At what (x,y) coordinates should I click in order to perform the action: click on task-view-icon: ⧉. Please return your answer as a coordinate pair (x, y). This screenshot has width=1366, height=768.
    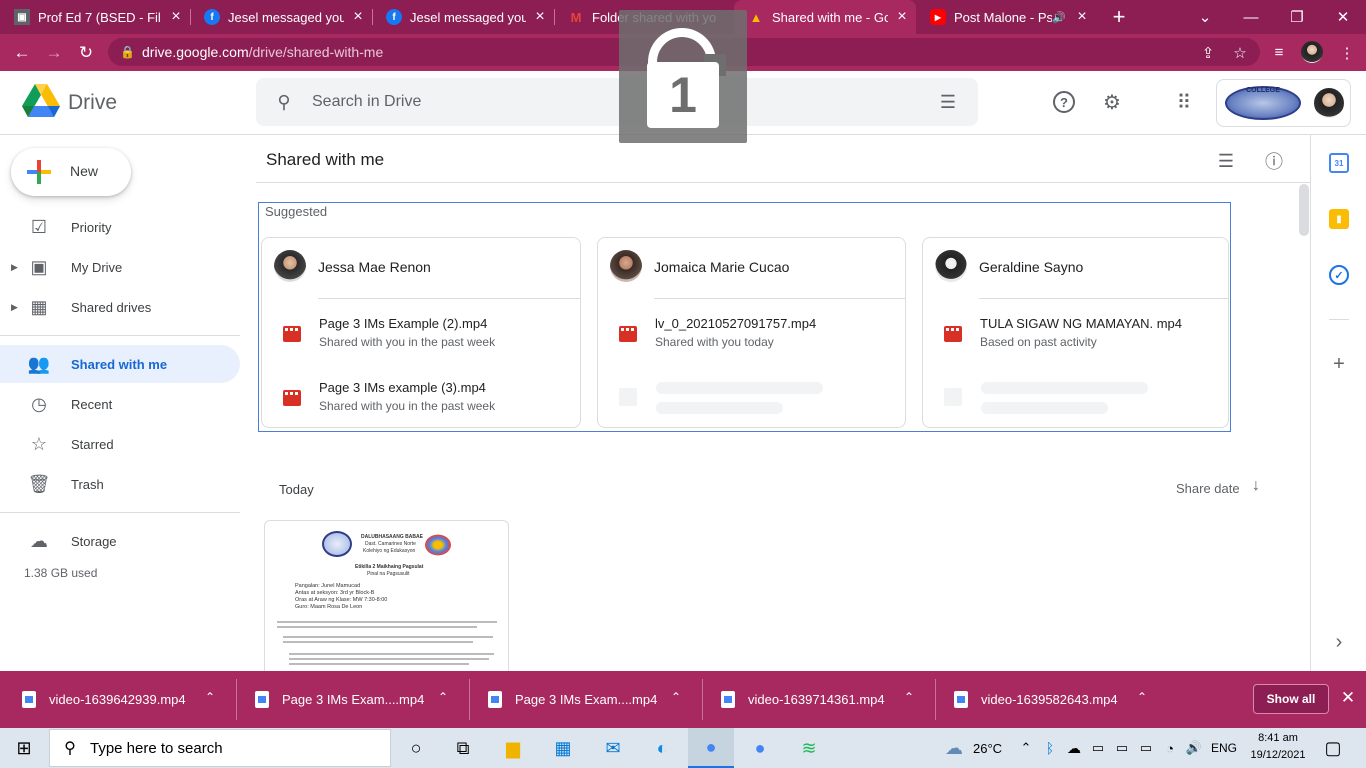
    Looking at the image, I should click on (463, 748).